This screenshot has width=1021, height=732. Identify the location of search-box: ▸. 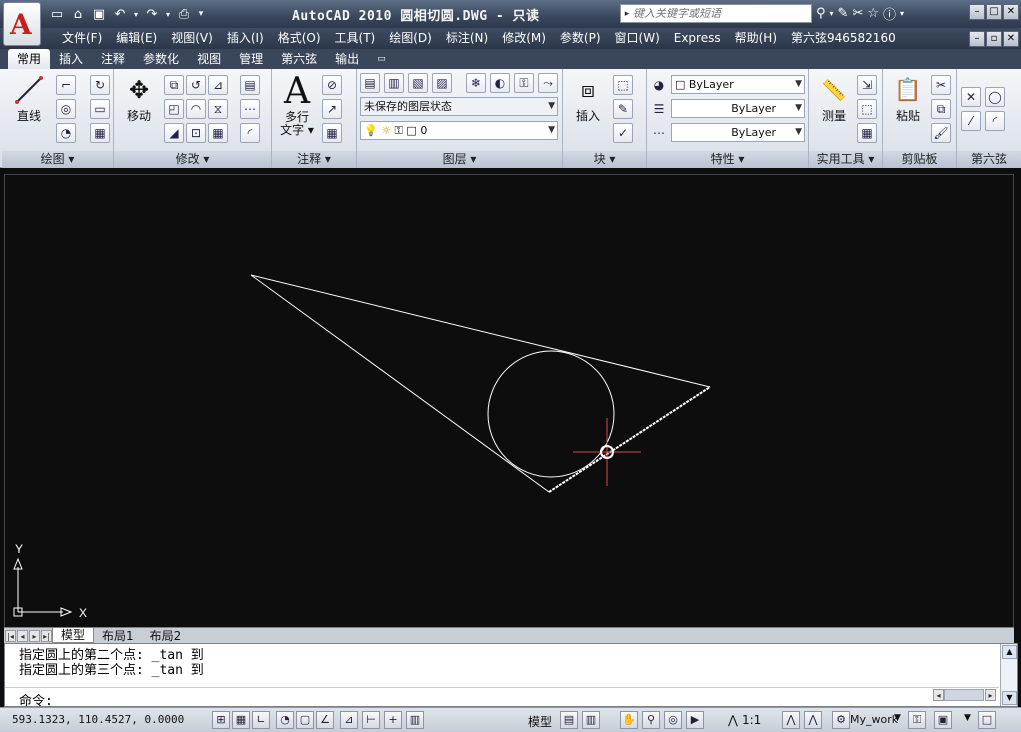
(716, 13).